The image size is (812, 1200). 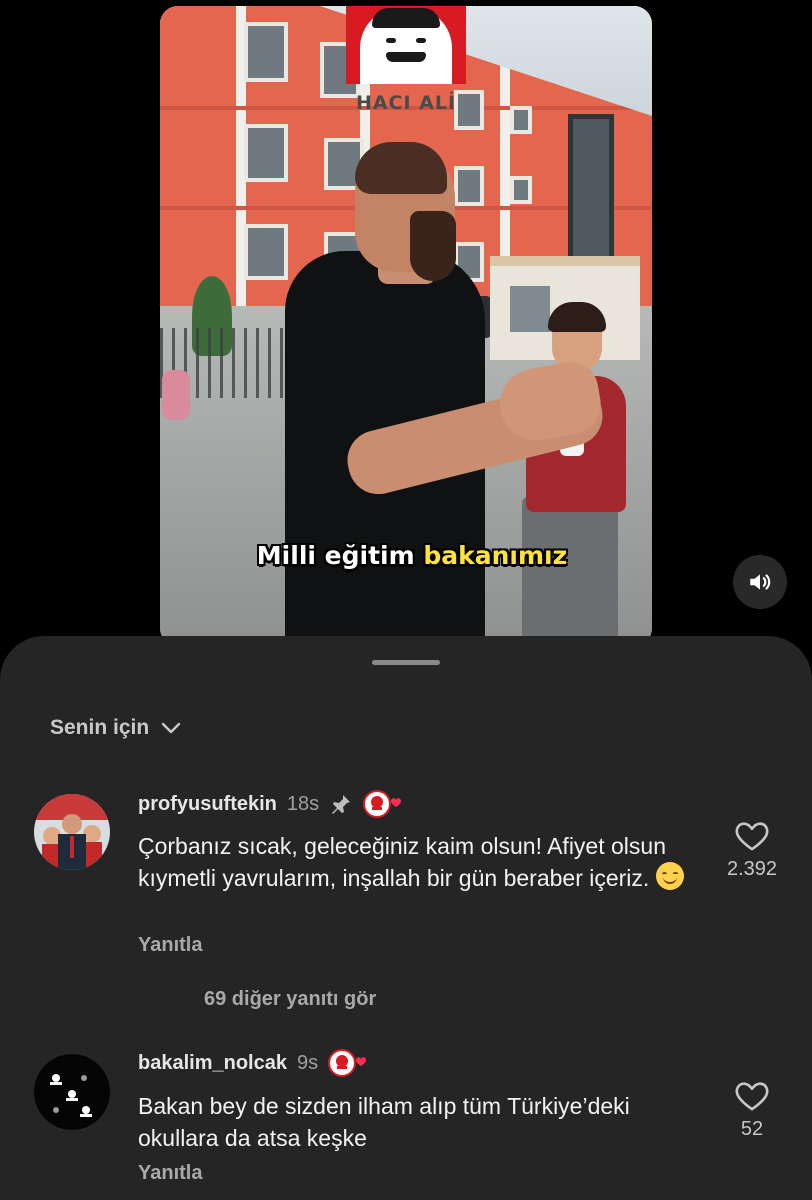 I want to click on sort-dropdown: Senin için, so click(x=116, y=728).